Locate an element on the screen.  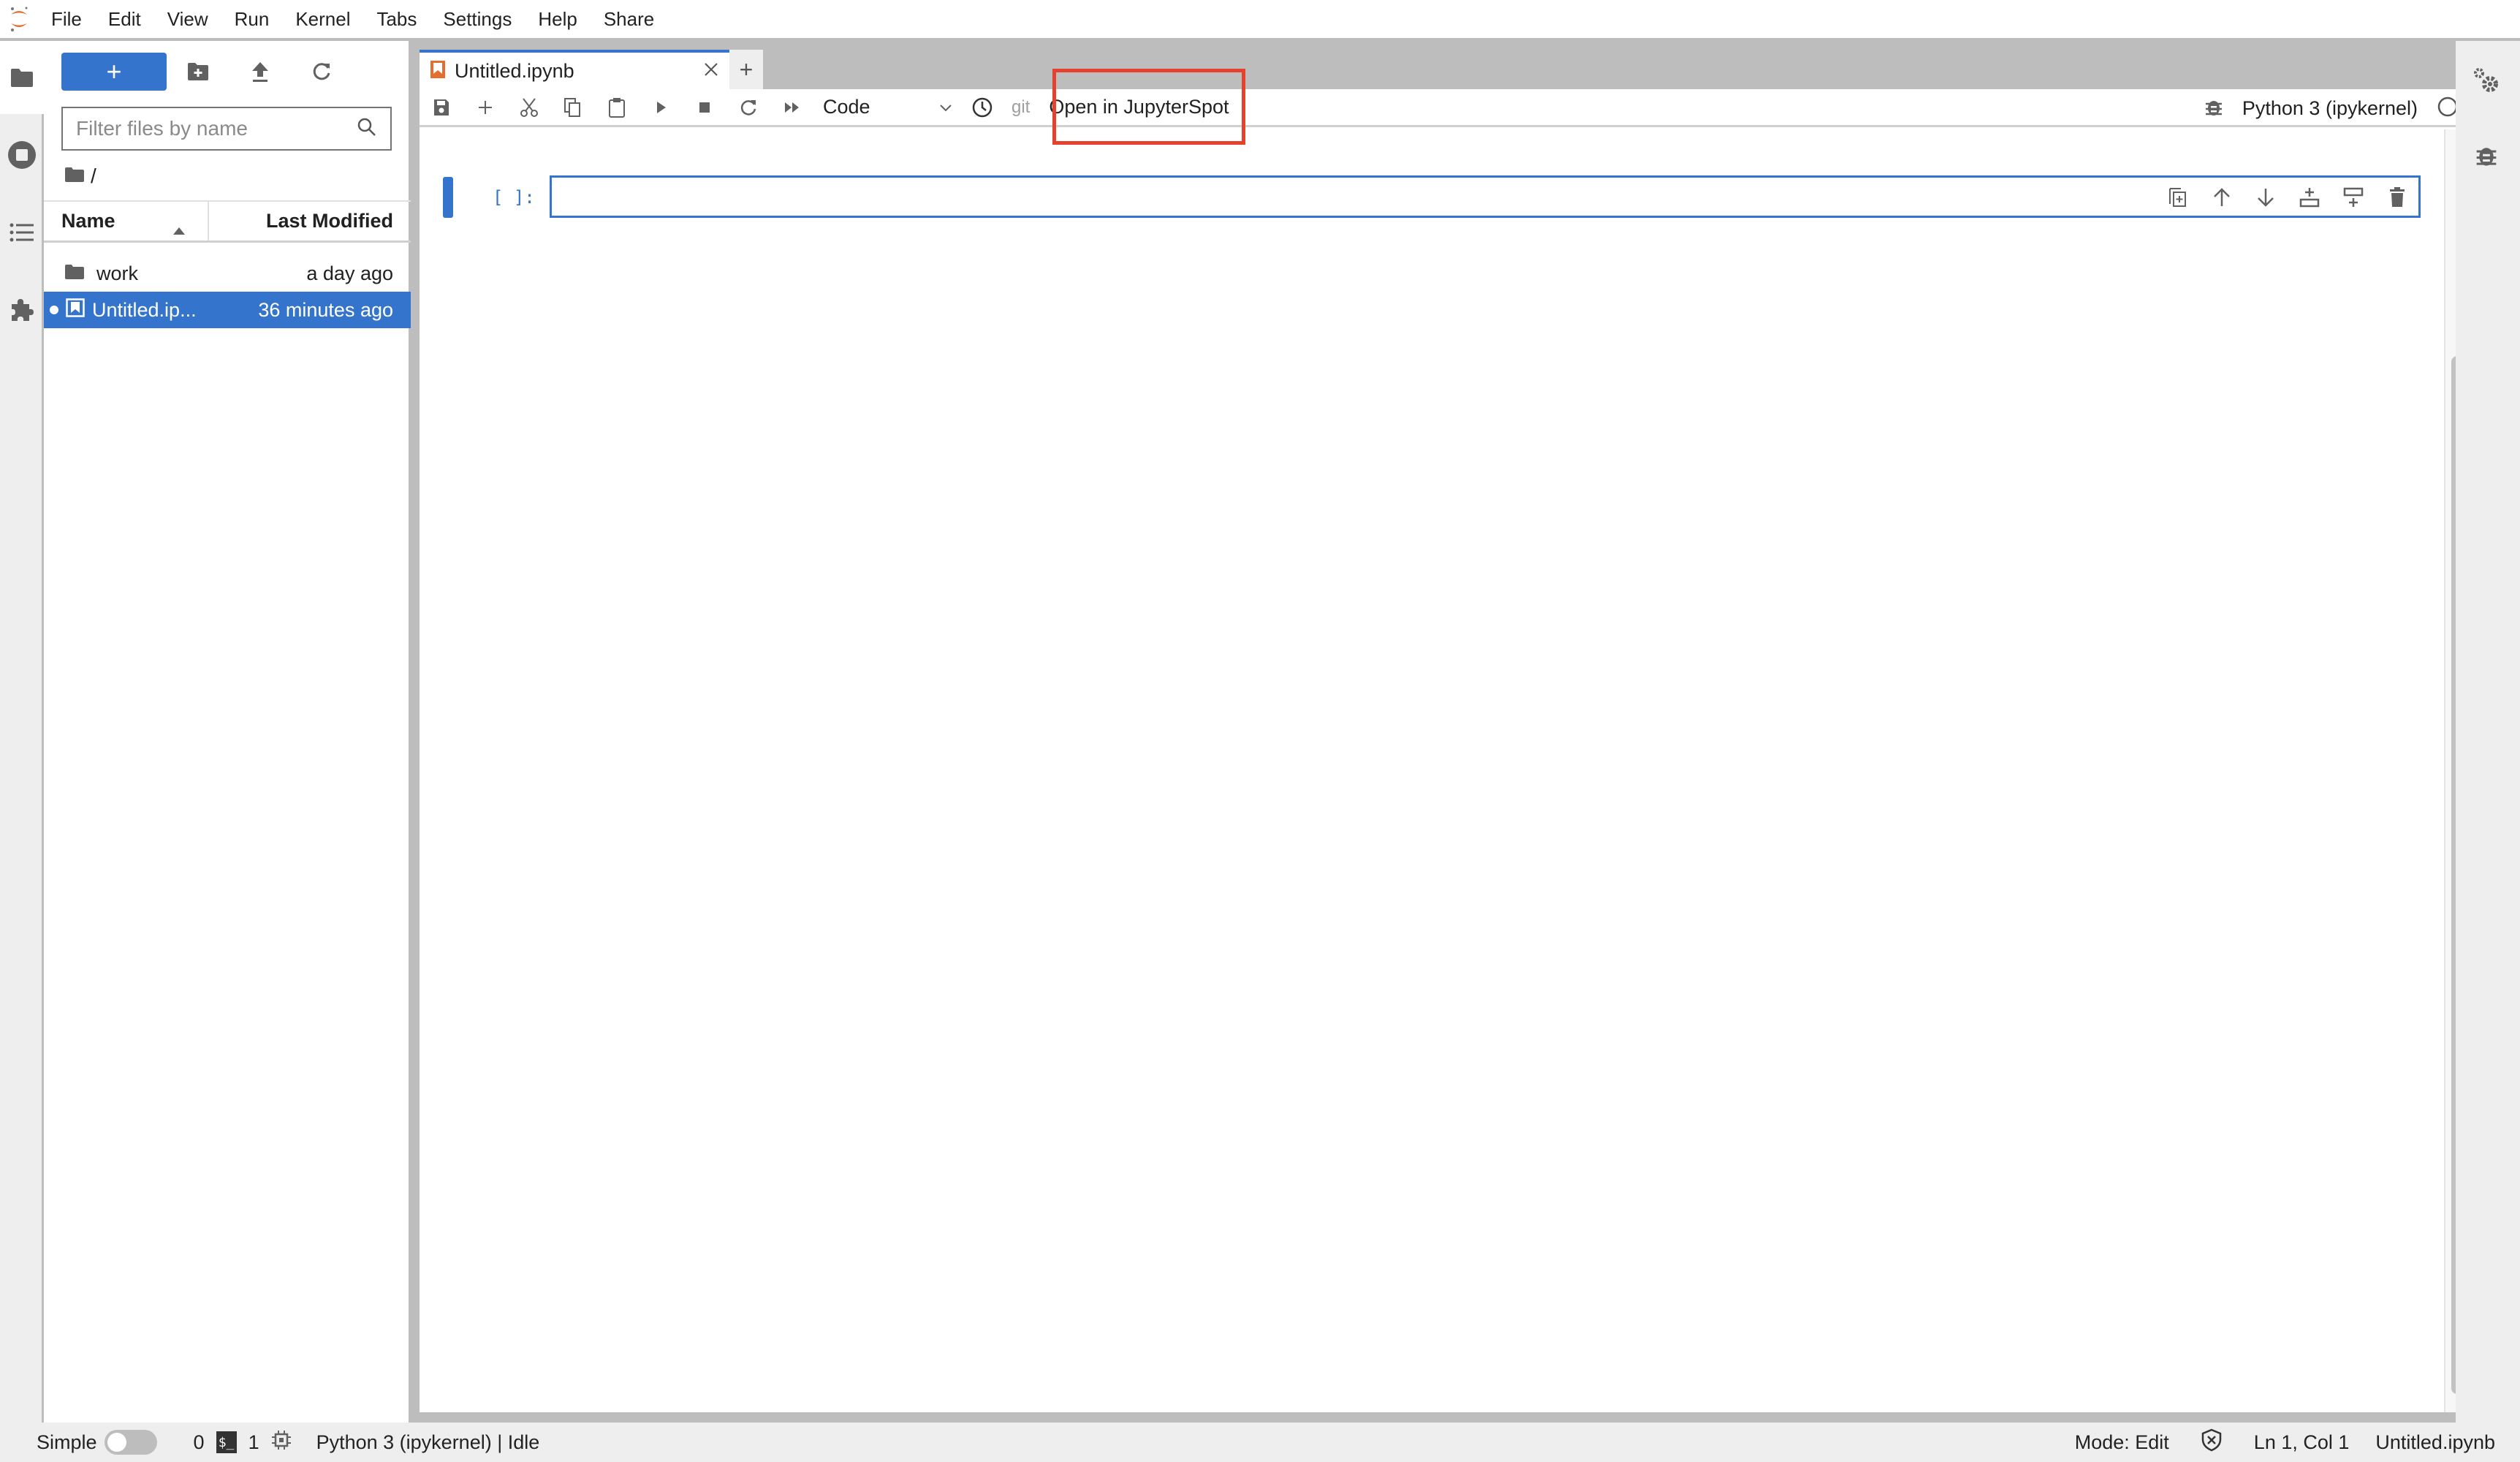
simple-mode-toggle is located at coordinates (130, 1443).